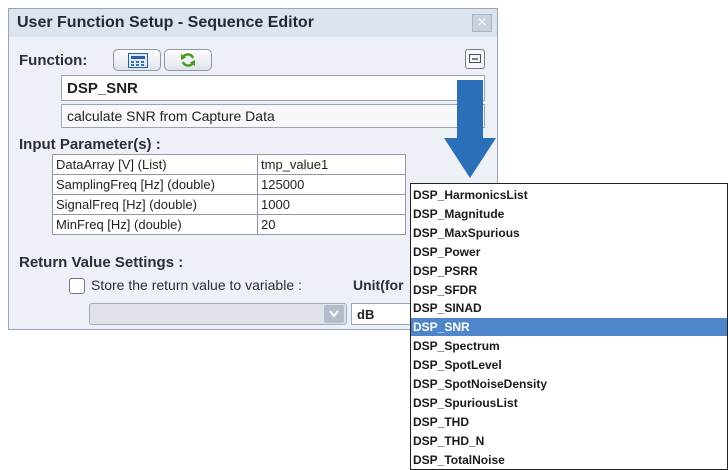 The image size is (728, 470). I want to click on dropdown-option: DSP_SINAD, so click(569, 308).